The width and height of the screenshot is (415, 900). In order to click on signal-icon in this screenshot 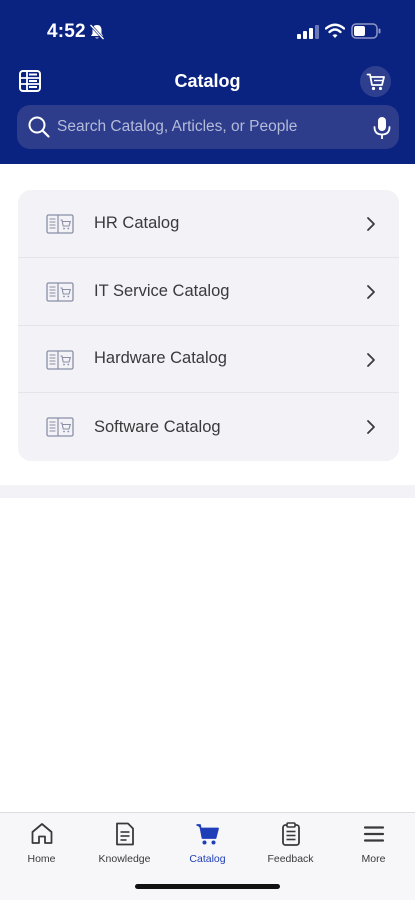, I will do `click(308, 32)`.